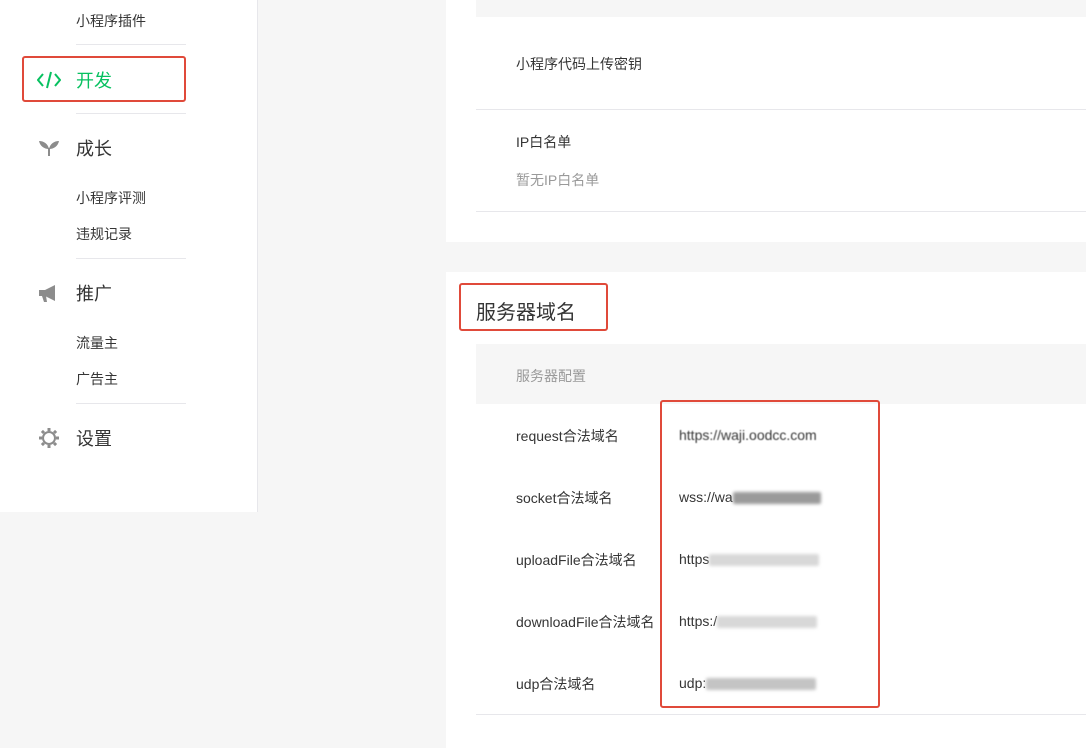  I want to click on sidebar-item-advertiser: 广告主, so click(97, 379).